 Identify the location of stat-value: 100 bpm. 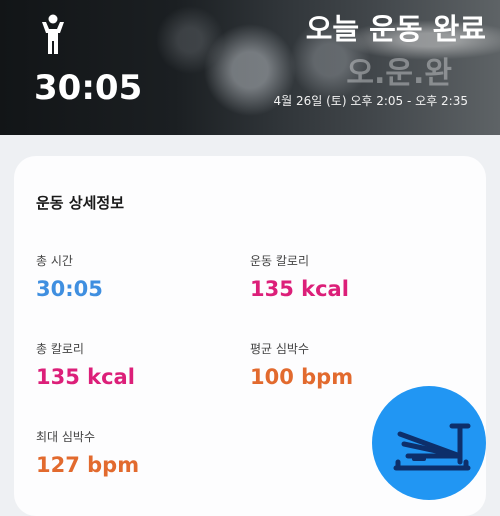
(302, 377).